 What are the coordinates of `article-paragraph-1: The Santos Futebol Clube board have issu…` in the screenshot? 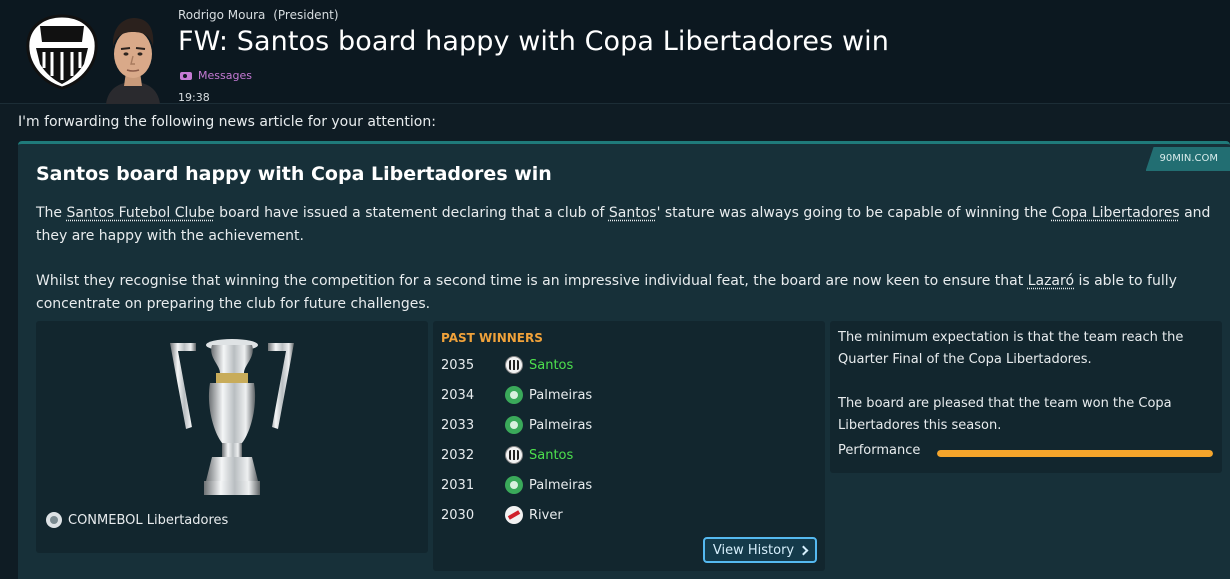 It's located at (628, 225).